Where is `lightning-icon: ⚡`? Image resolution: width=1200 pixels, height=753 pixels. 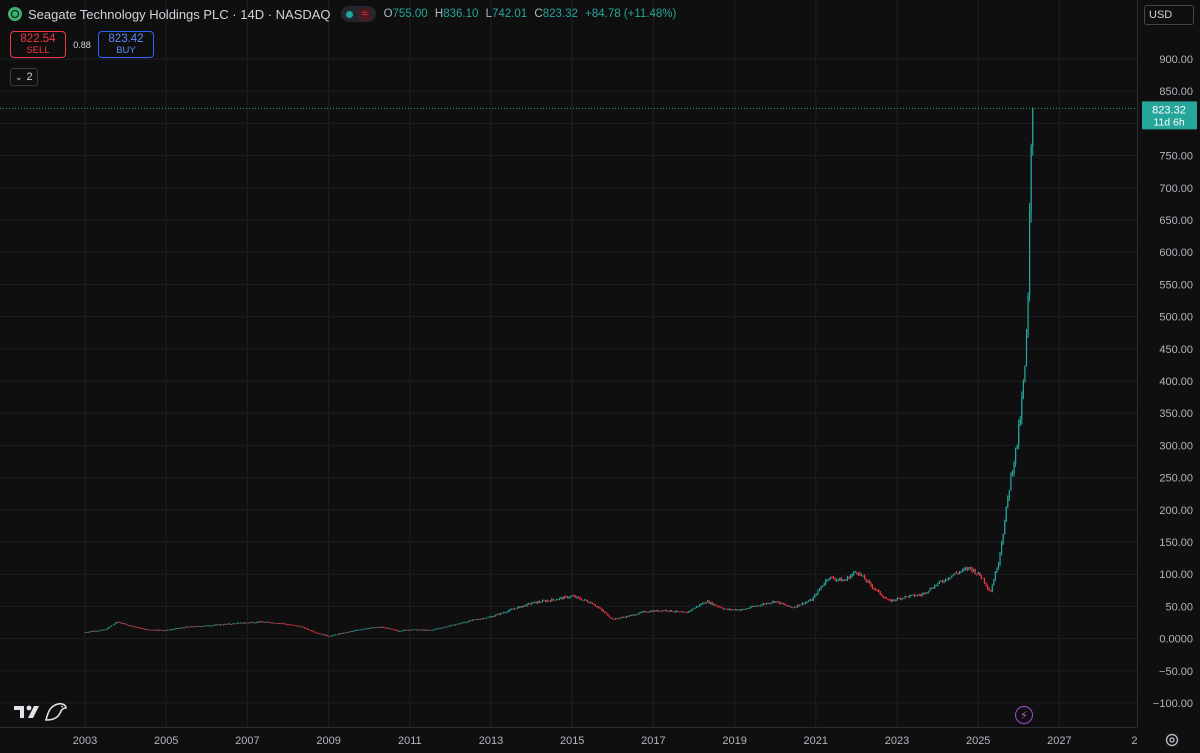
lightning-icon: ⚡ is located at coordinates (1024, 715).